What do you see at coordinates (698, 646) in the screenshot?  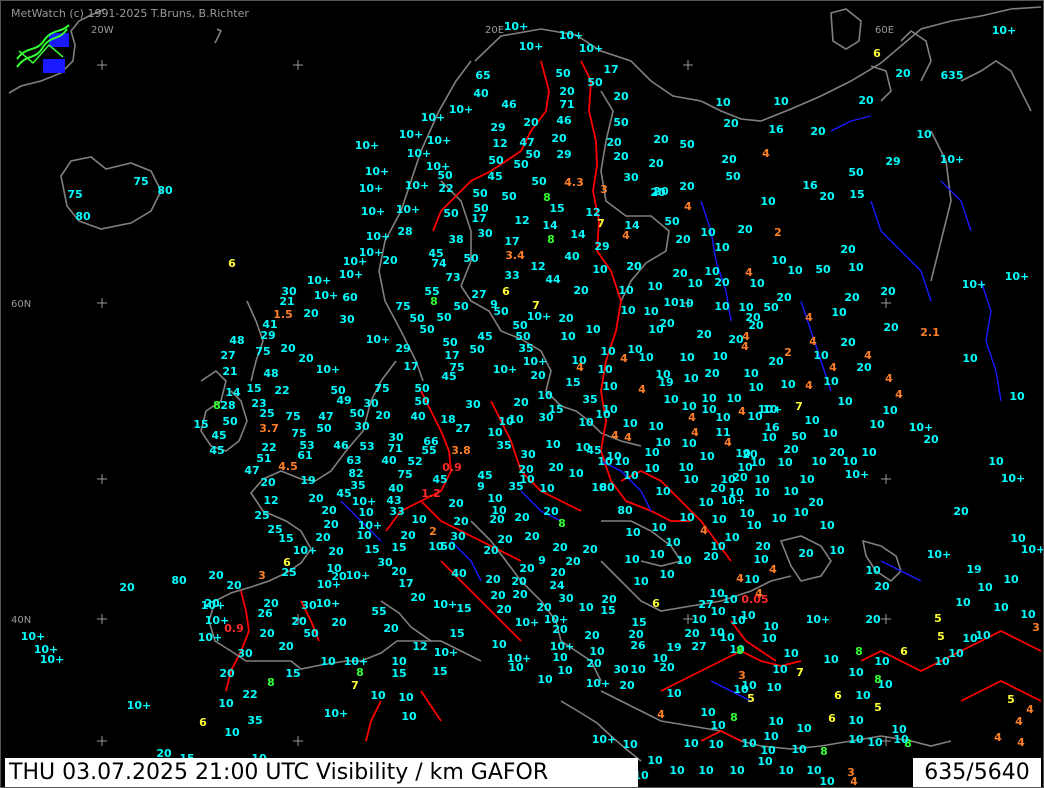 I see `visibility-value: 27` at bounding box center [698, 646].